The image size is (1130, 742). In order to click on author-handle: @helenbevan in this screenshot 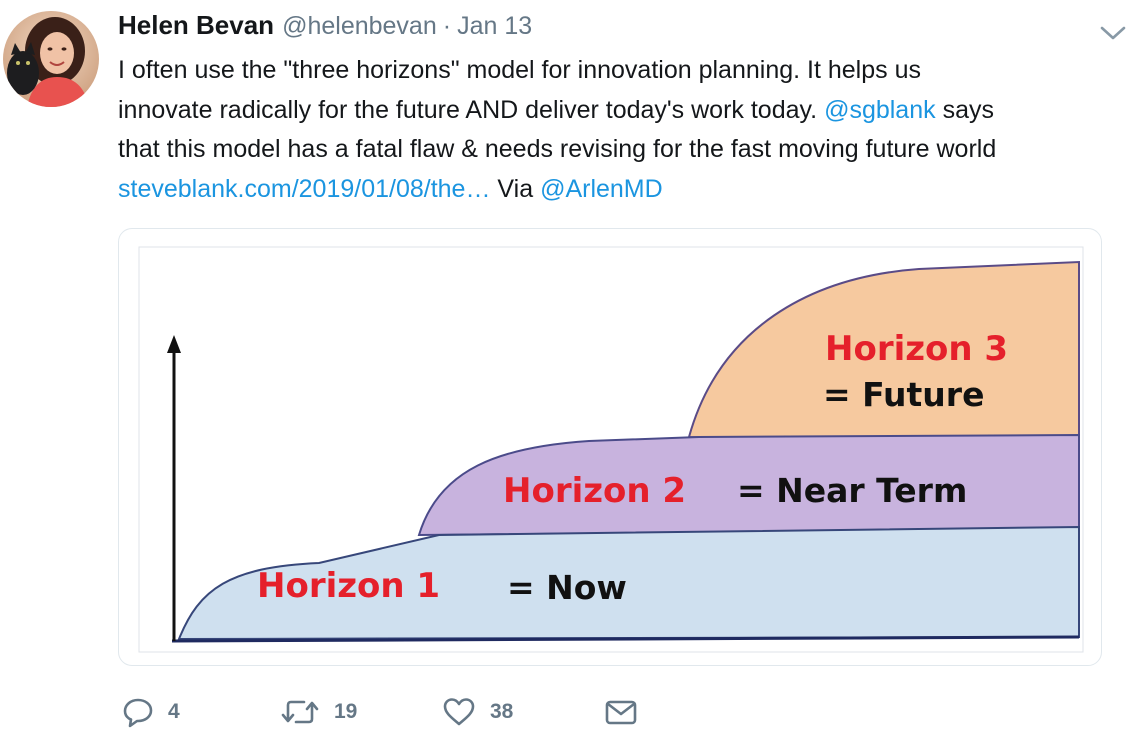, I will do `click(359, 26)`.